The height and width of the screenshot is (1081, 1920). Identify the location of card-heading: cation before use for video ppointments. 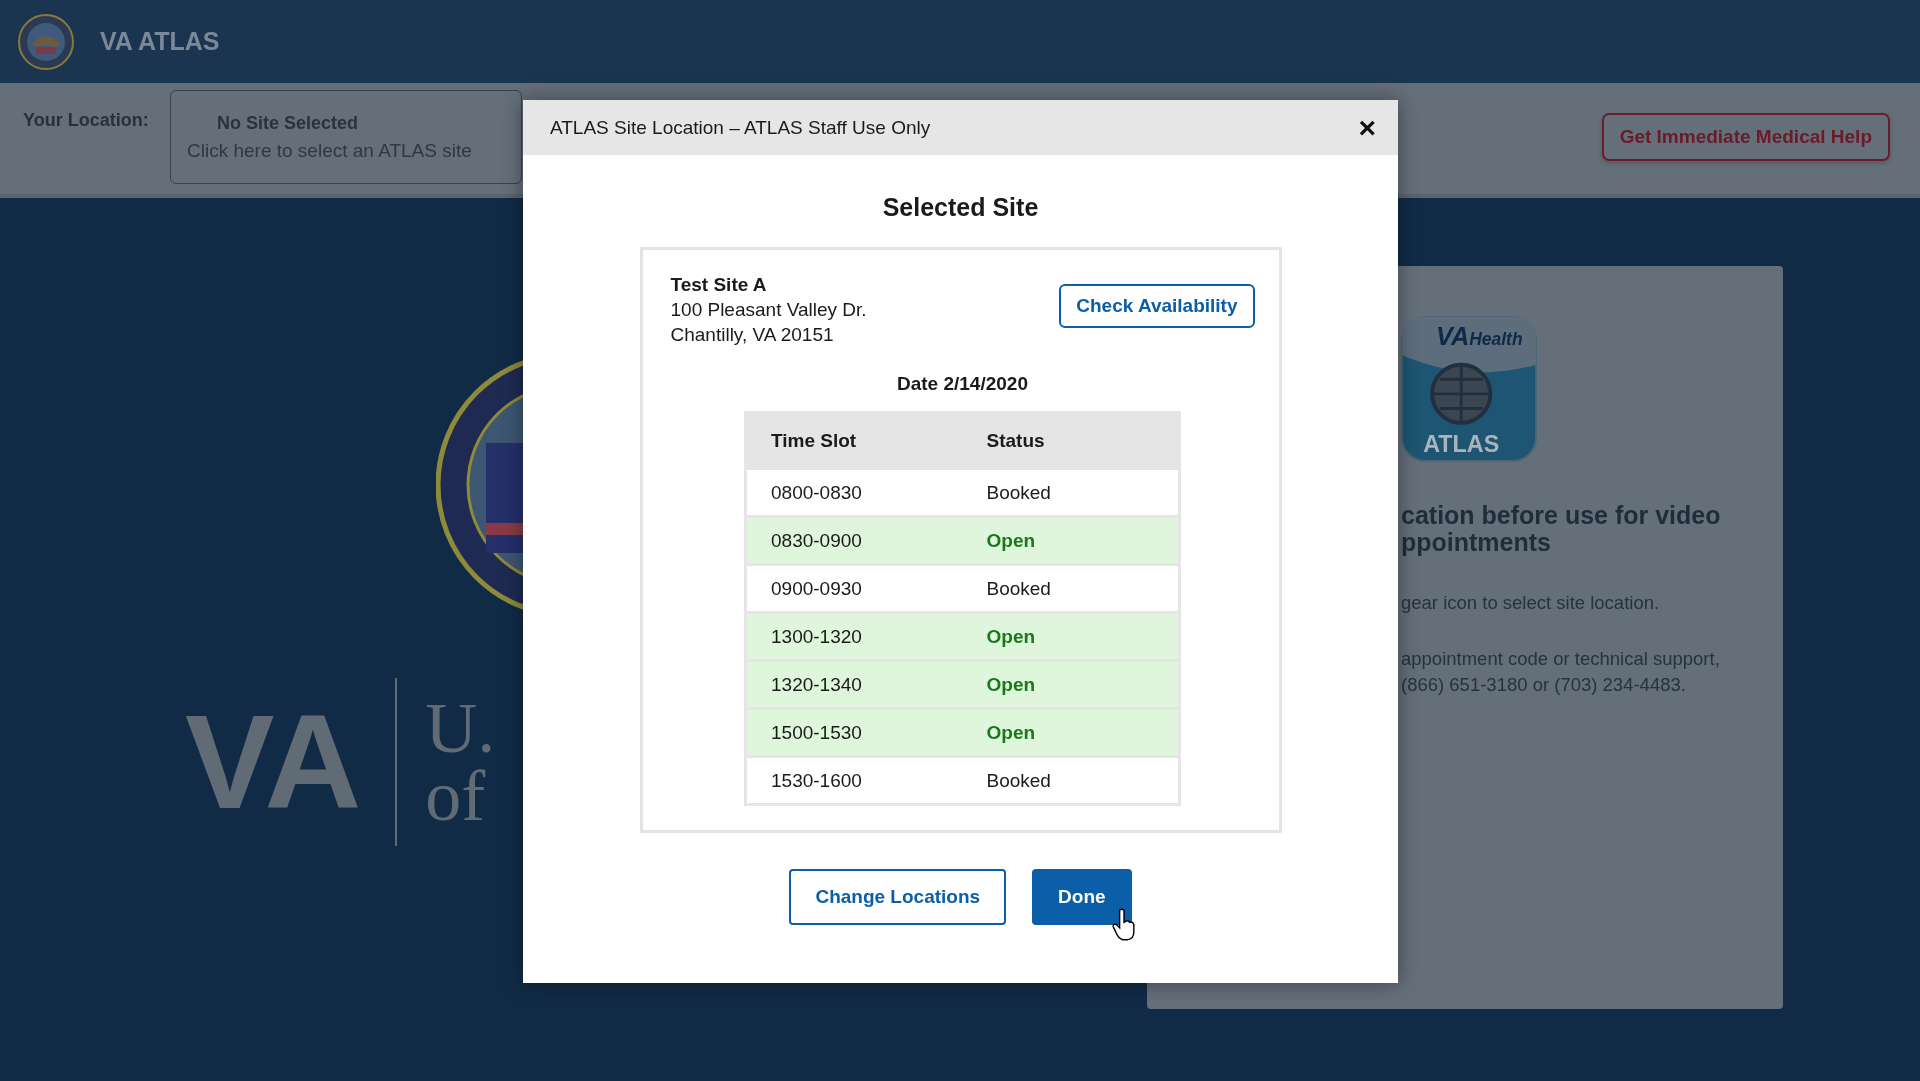
(1561, 529).